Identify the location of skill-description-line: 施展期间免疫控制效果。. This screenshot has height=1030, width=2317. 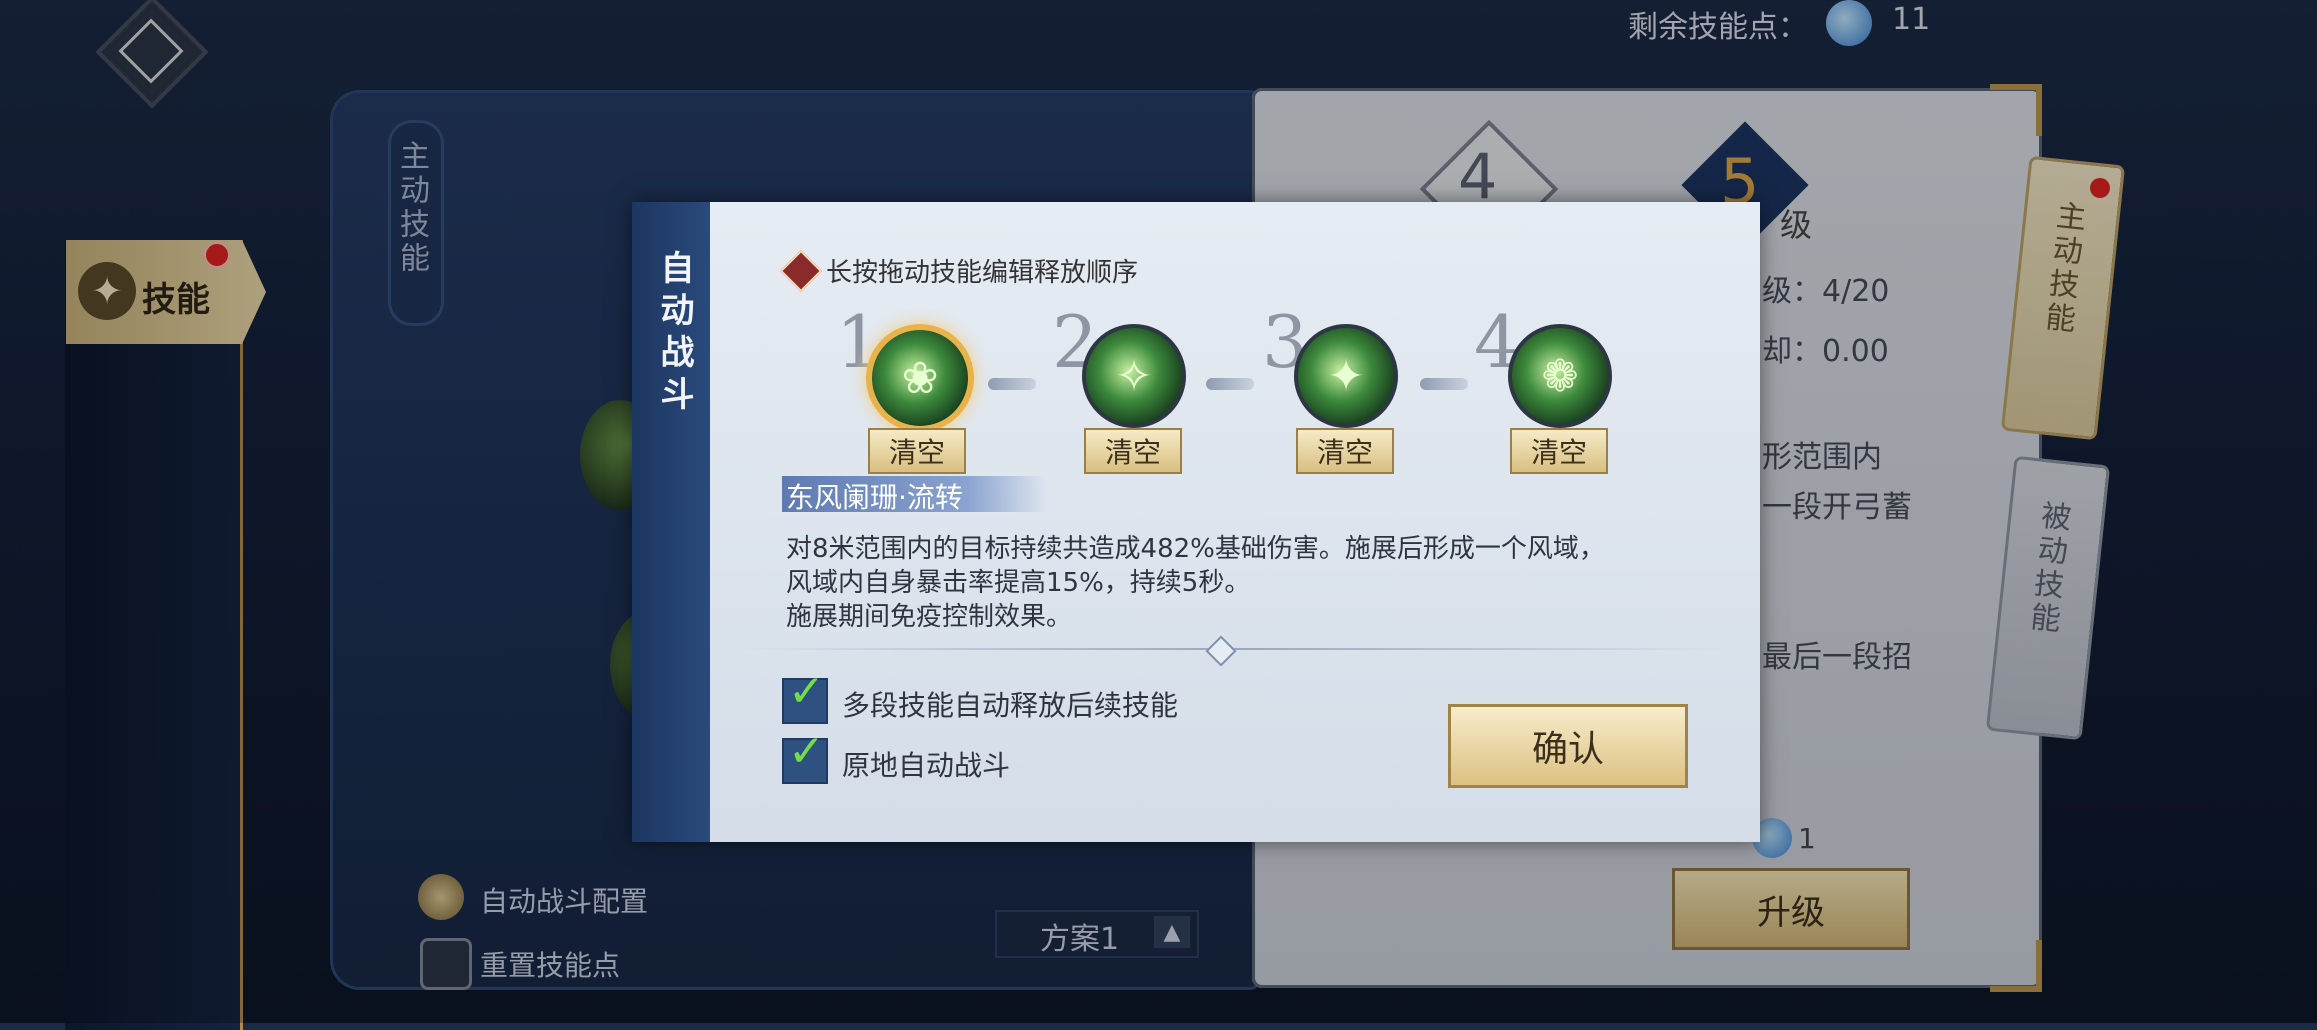
(929, 617).